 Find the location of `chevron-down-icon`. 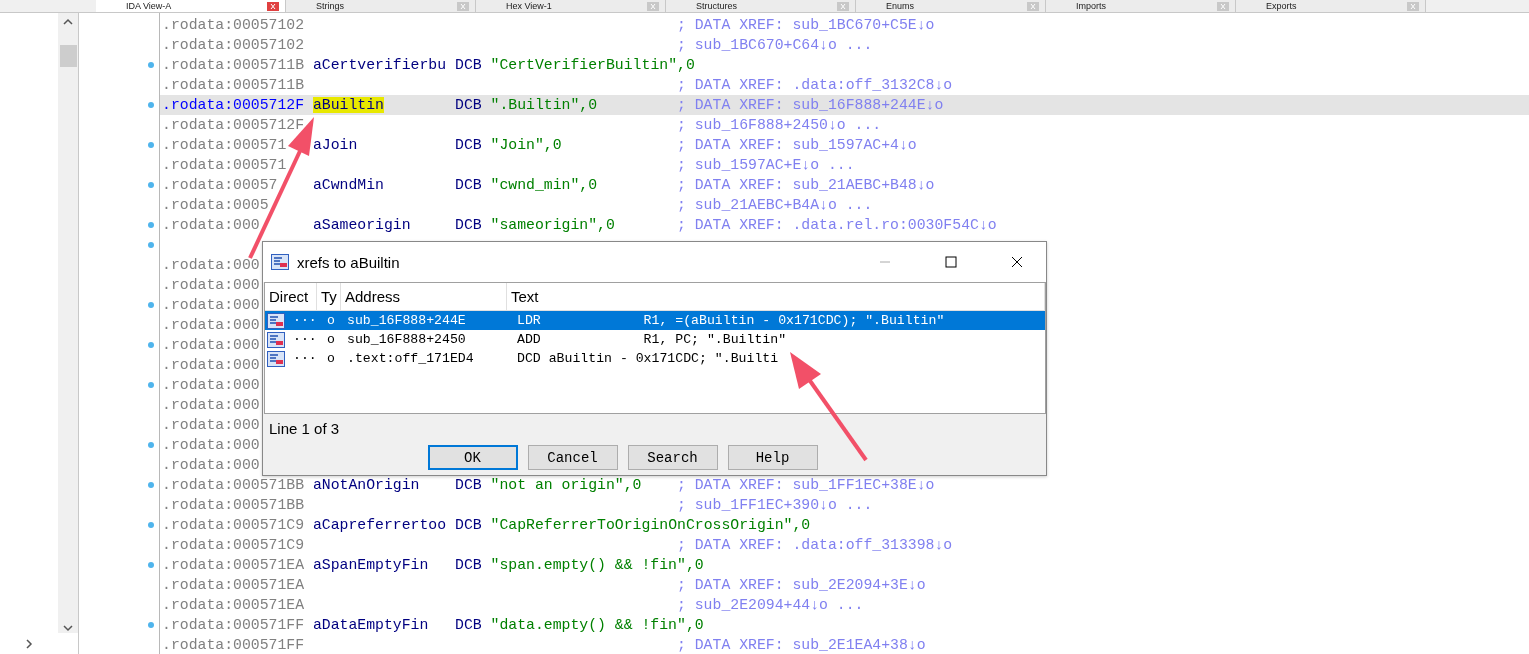

chevron-down-icon is located at coordinates (68, 628).